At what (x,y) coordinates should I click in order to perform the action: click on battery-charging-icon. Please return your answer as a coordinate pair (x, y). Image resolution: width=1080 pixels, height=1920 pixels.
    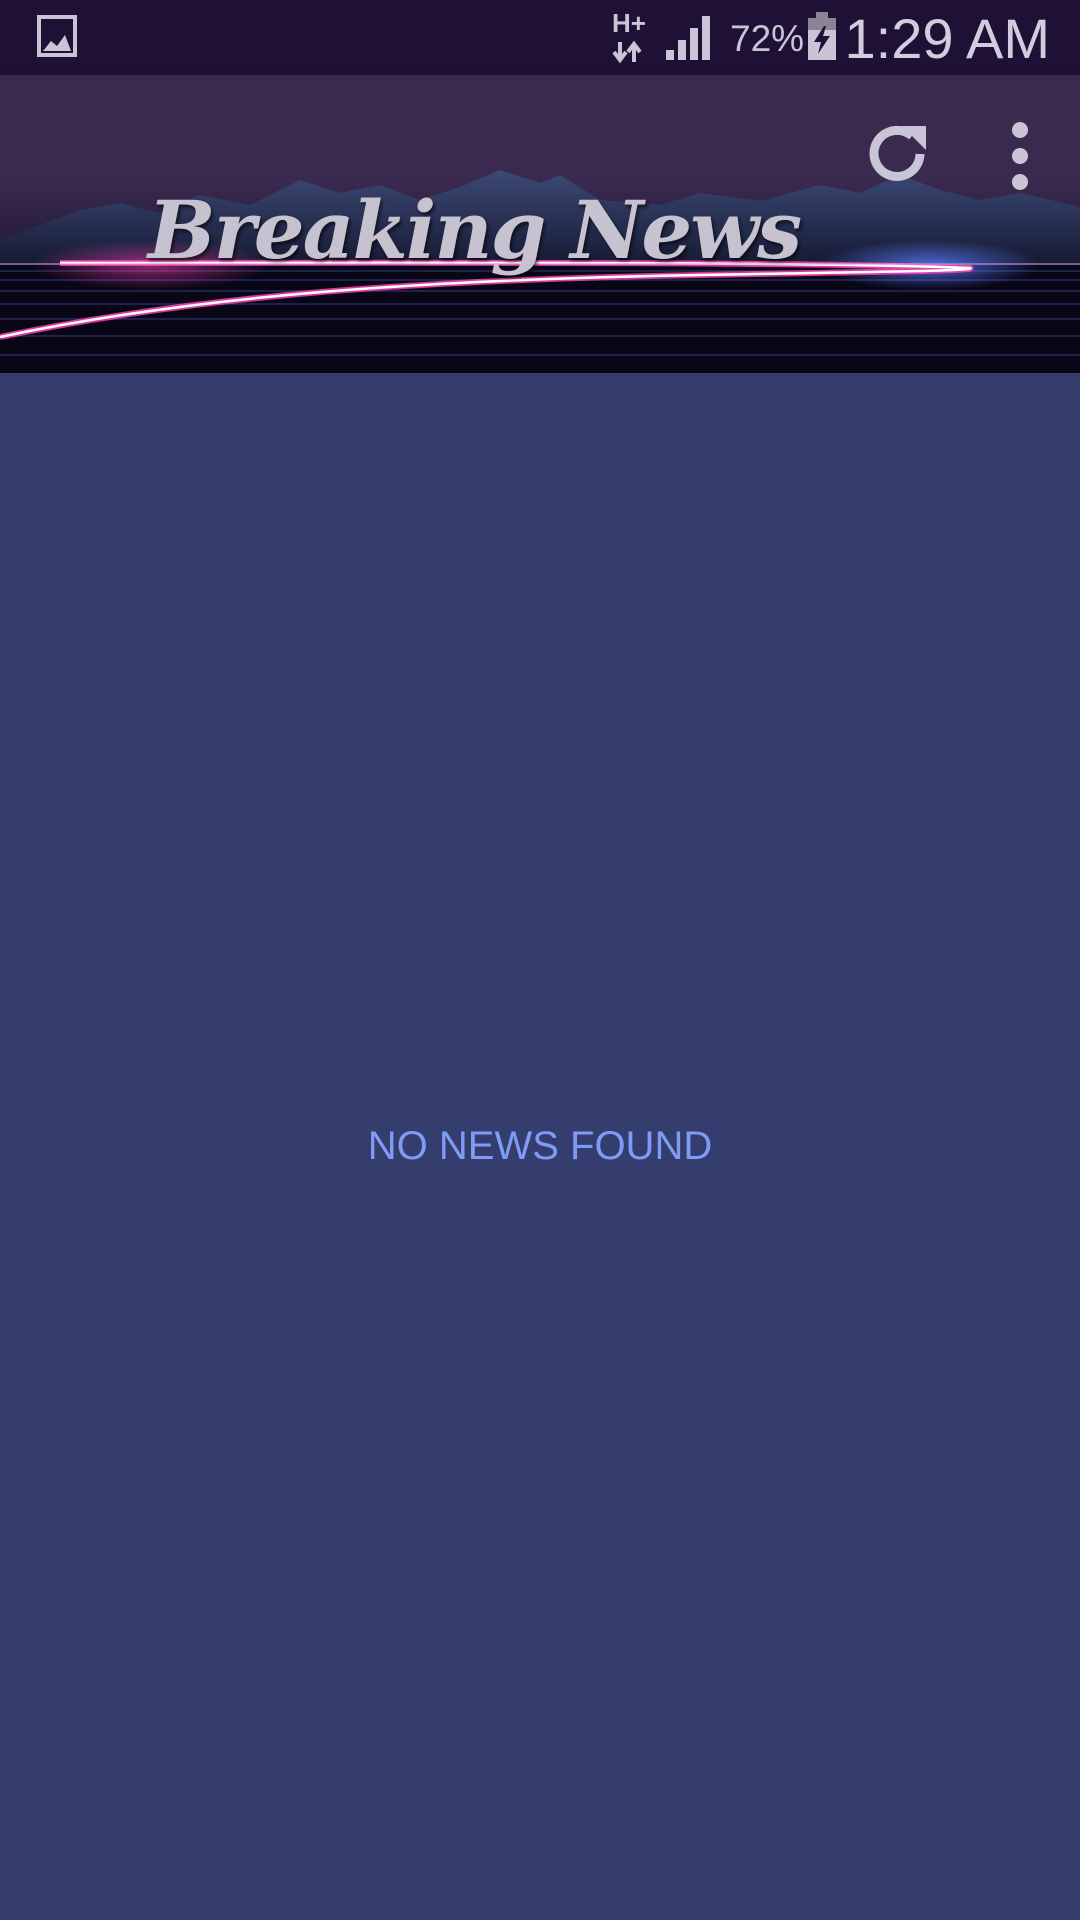
    Looking at the image, I should click on (822, 36).